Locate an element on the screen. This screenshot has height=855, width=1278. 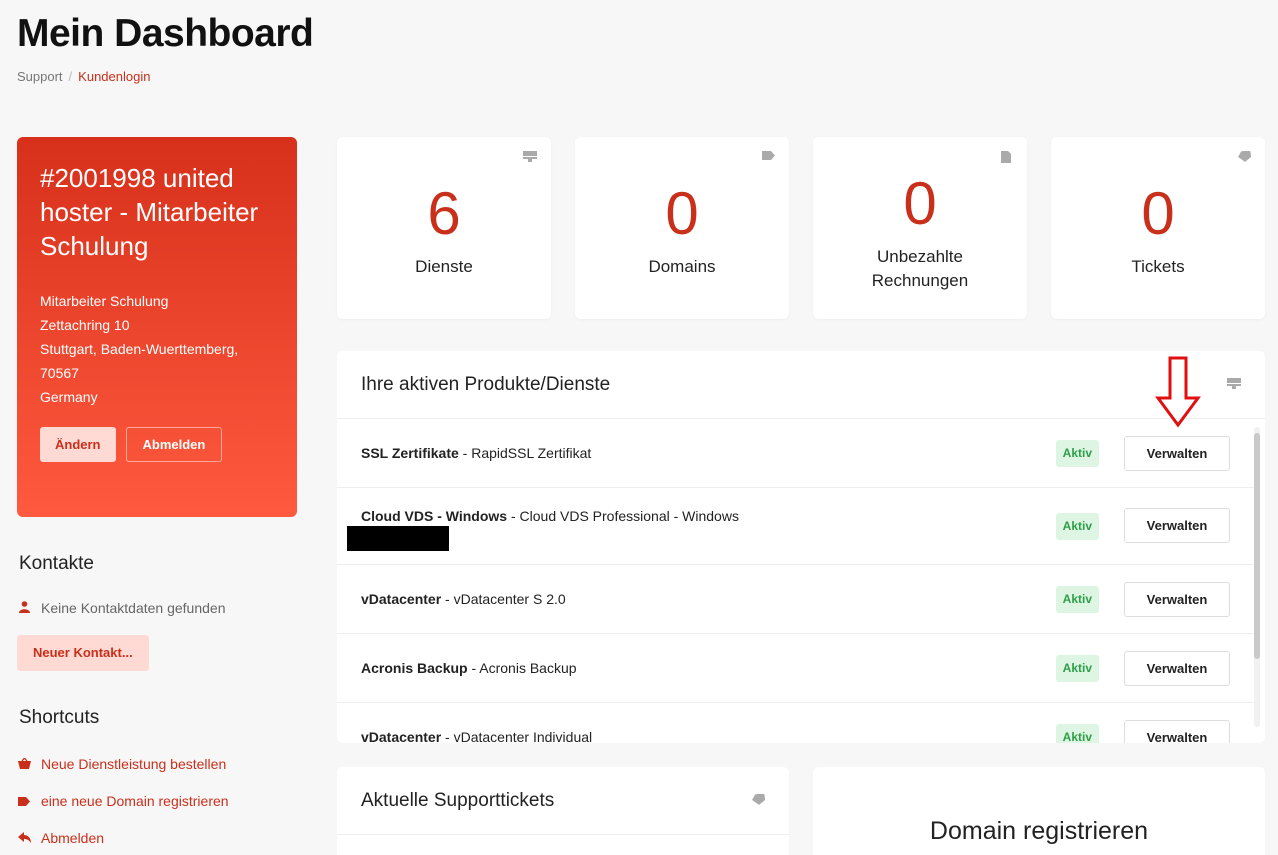
shortcut-label: eine neue Domain registrieren is located at coordinates (135, 801).